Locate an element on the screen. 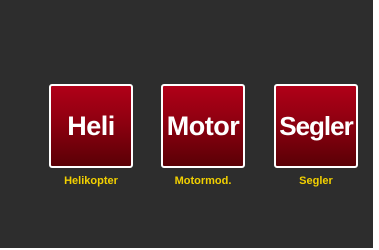 Image resolution: width=379 pixels, height=250 pixels. heli-button: Heli is located at coordinates (91, 126).